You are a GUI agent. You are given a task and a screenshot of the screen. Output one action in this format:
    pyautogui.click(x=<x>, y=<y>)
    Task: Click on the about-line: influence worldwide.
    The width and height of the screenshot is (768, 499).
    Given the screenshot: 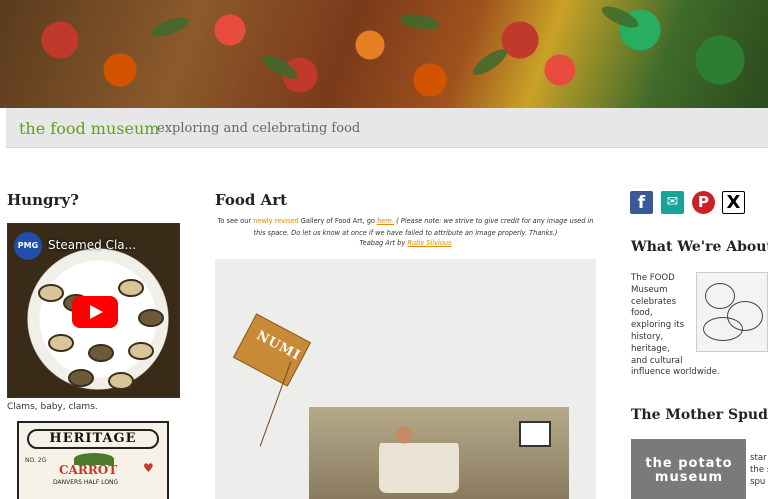 What is the action you would take?
    pyautogui.click(x=675, y=372)
    